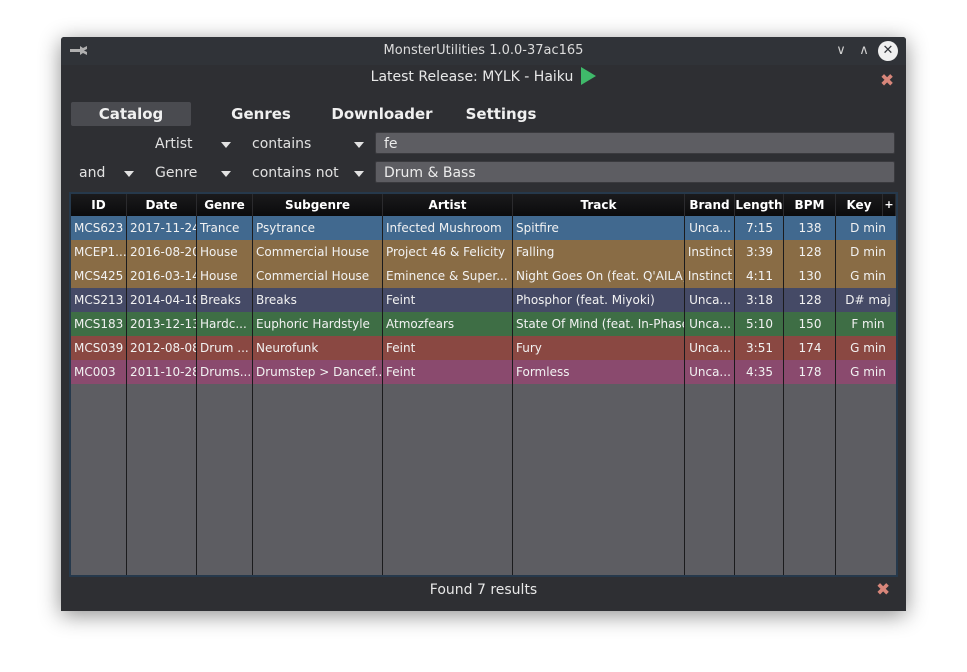 This screenshot has width=967, height=672. Describe the element at coordinates (710, 276) in the screenshot. I see `cell-brand: Instinct` at that location.